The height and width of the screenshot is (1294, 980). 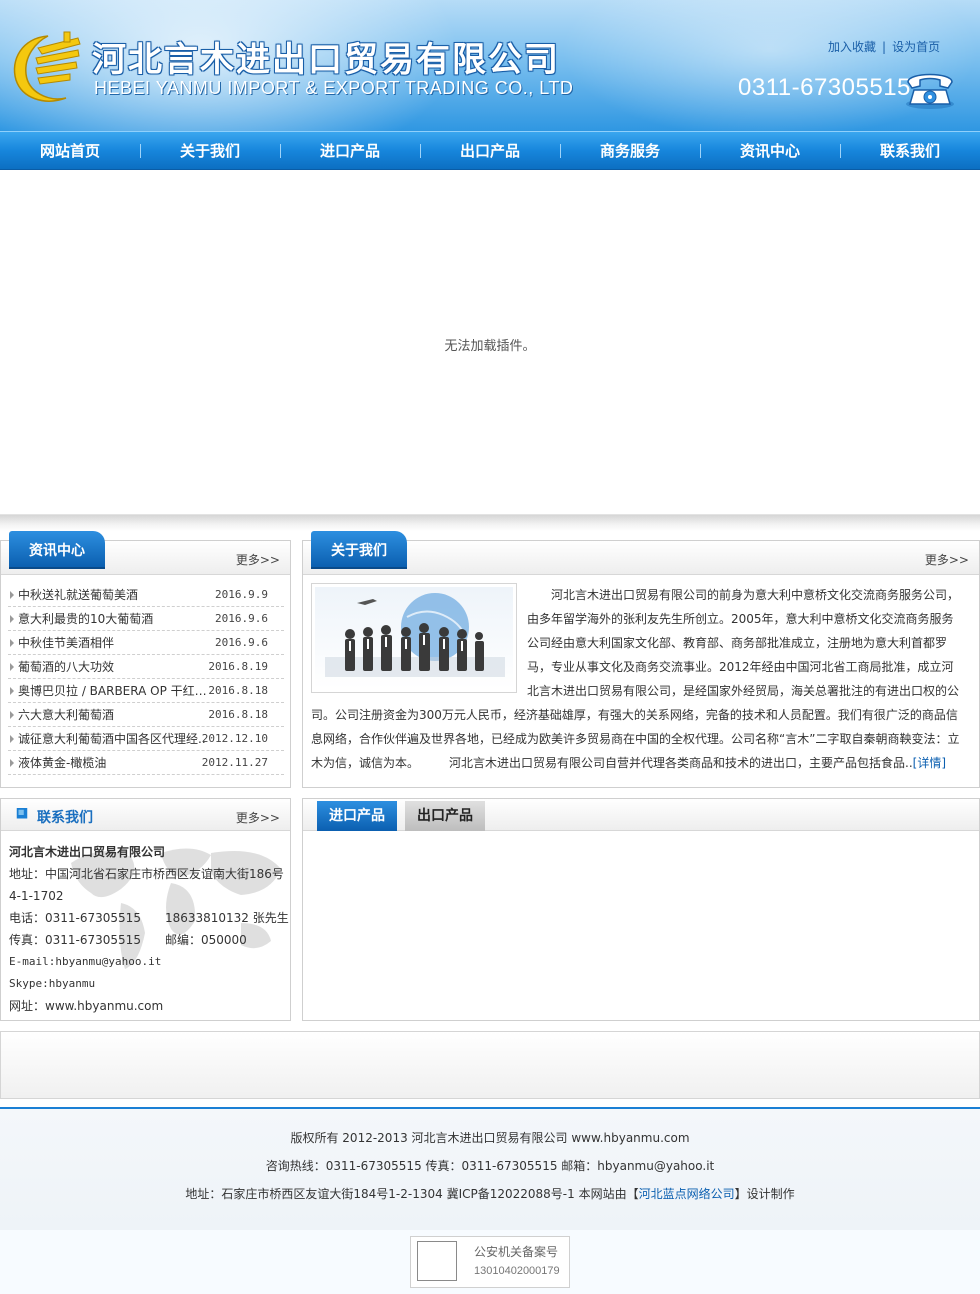 I want to click on tab-export-products: 出口产品, so click(x=445, y=816).